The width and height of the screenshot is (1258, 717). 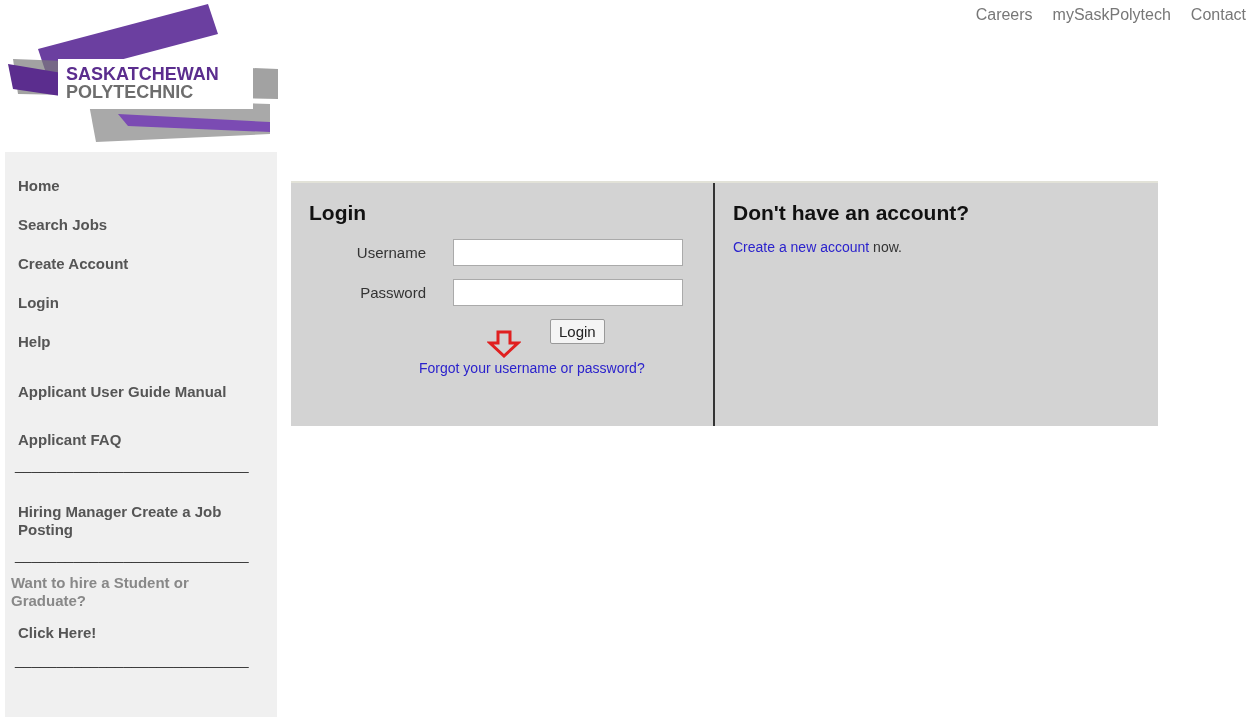 What do you see at coordinates (141, 264) in the screenshot?
I see `sidebar-link: Create Account` at bounding box center [141, 264].